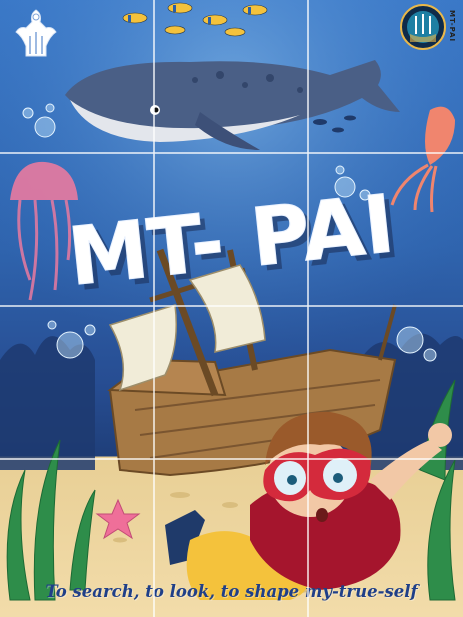 This screenshot has height=617, width=463. I want to click on bird-emblem-icon, so click(36, 33).